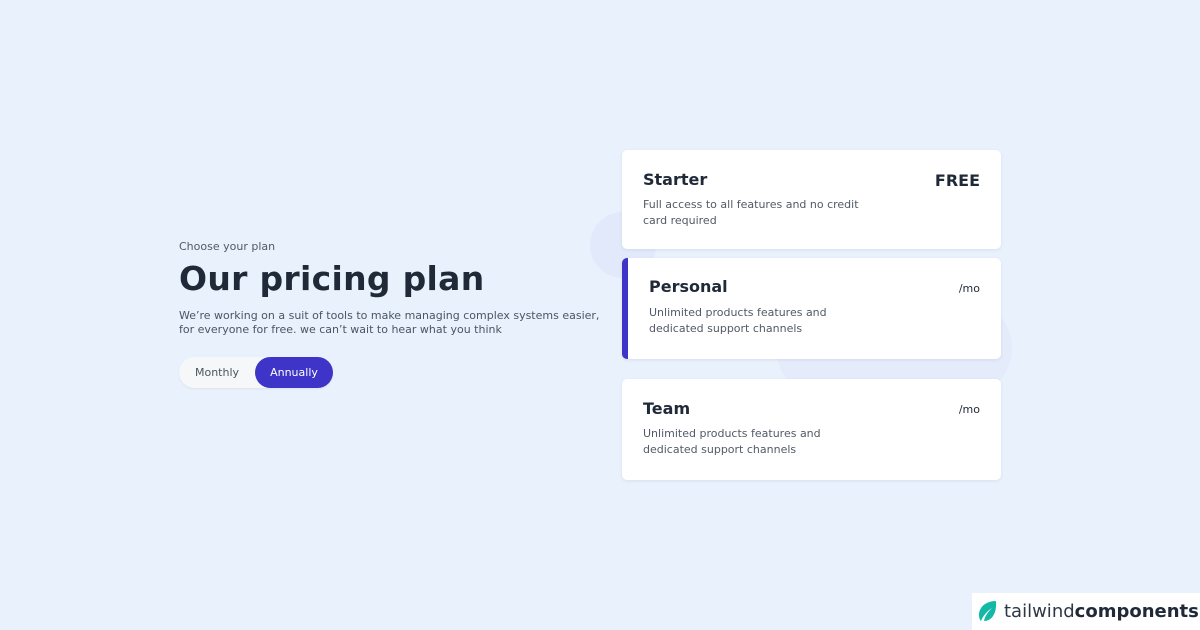 The height and width of the screenshot is (630, 1200). Describe the element at coordinates (217, 372) in the screenshot. I see `toggle-monthly-button: Monthly` at that location.